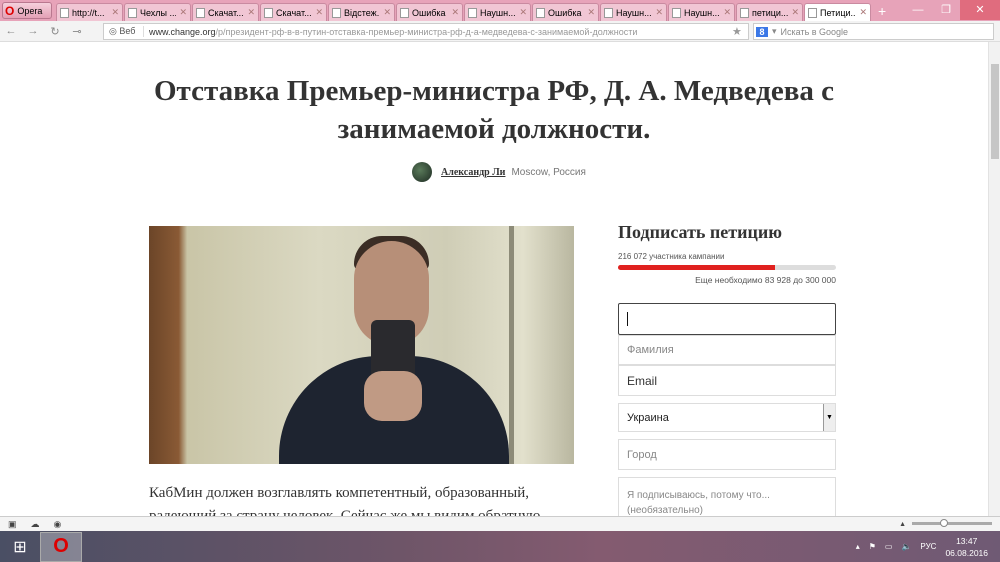 The height and width of the screenshot is (562, 1000). I want to click on clock: 13:47 06.08.2016, so click(966, 547).